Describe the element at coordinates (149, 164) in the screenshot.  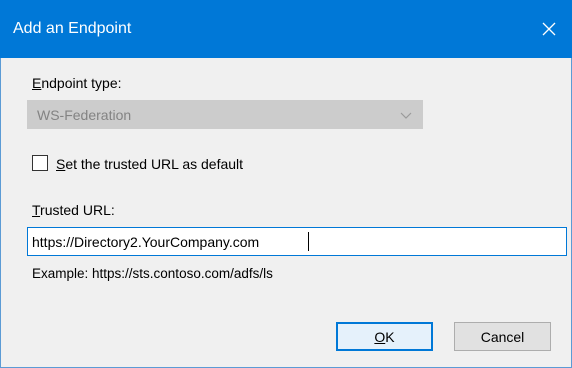
I see `default-url-checkbox-label: Set the trusted URL as default` at that location.